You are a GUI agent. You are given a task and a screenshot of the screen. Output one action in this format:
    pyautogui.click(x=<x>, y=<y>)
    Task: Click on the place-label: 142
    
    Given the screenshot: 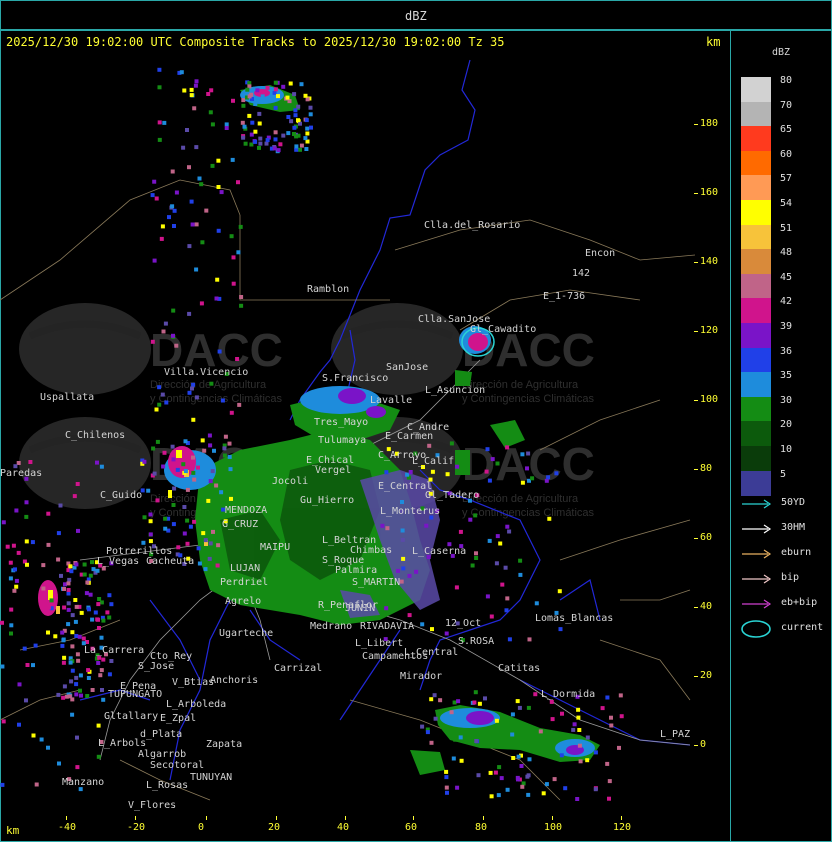 What is the action you would take?
    pyautogui.click(x=581, y=273)
    